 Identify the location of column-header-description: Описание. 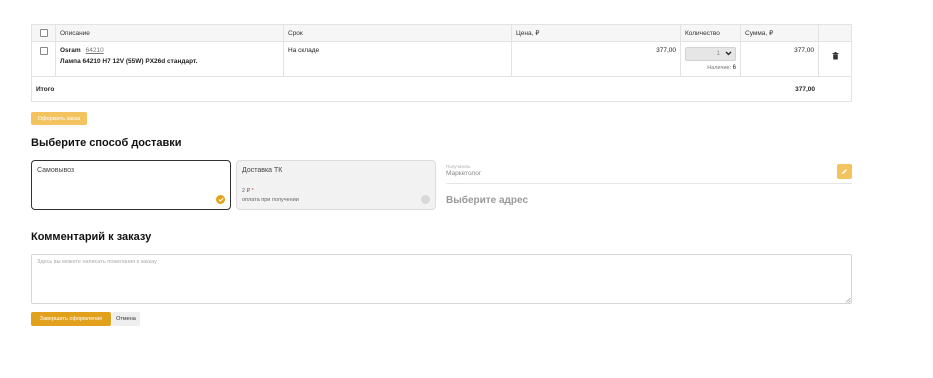
(170, 33).